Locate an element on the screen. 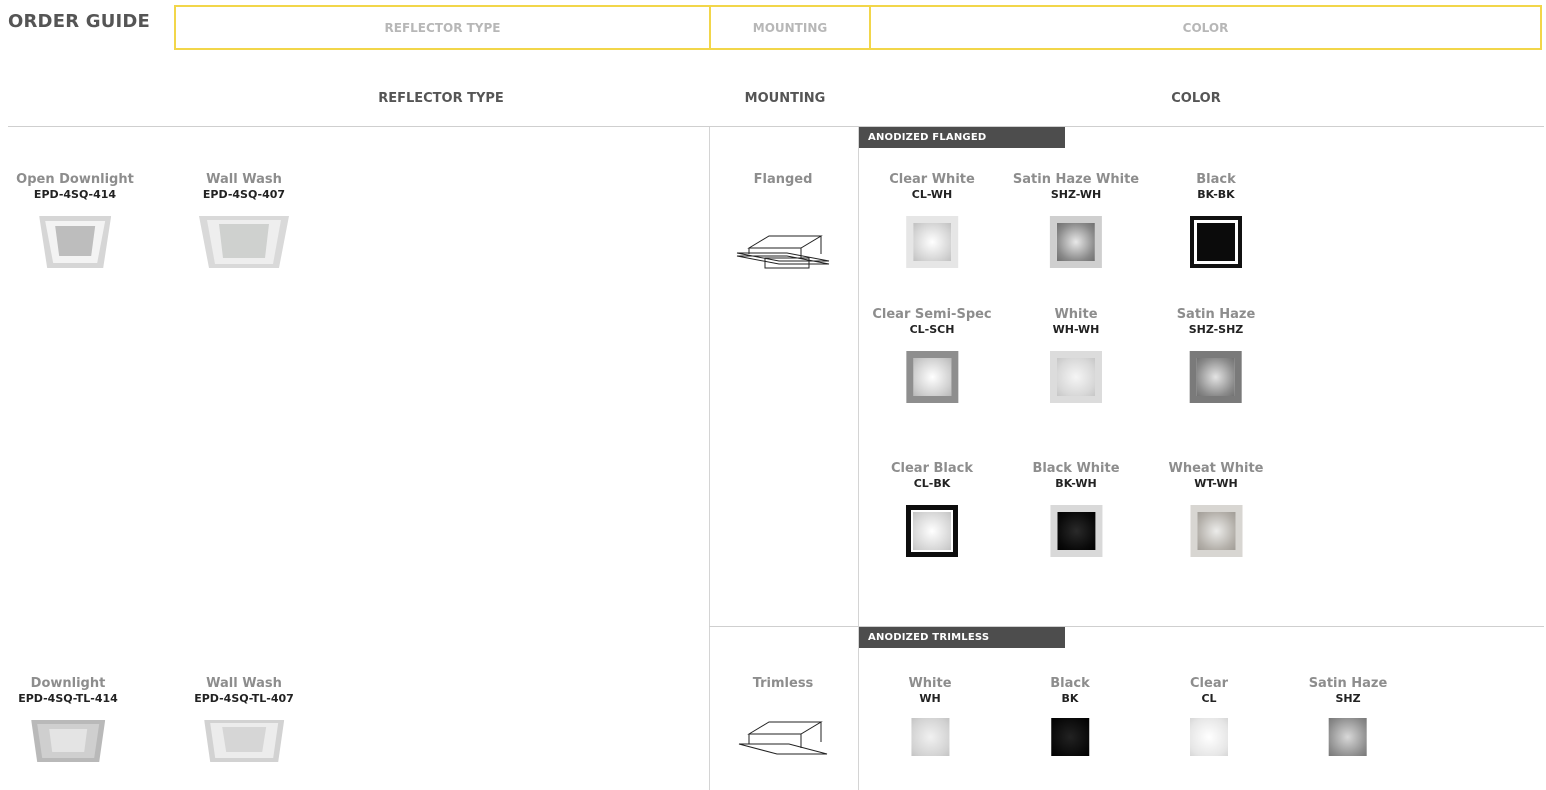  color-option: Satin Haze White SHZ-WH is located at coordinates (1076, 220).